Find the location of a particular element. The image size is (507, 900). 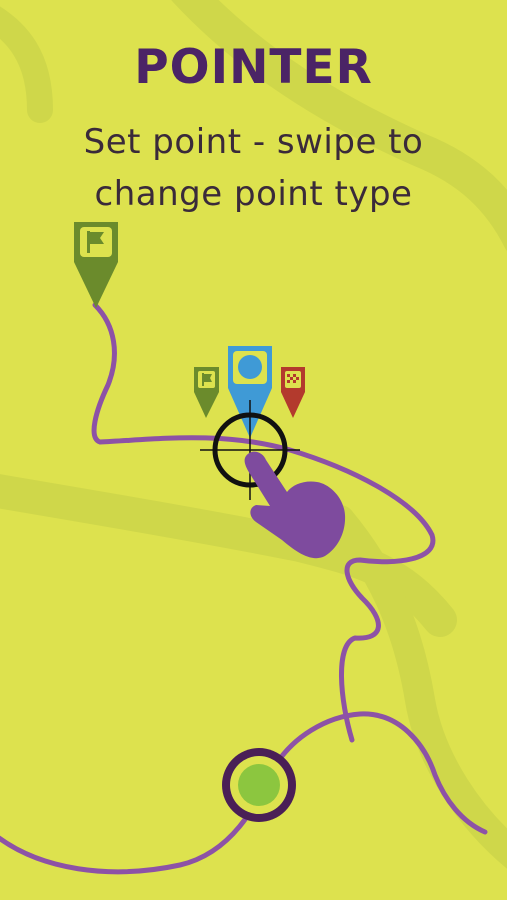

road-right is located at coordinates (416, 687).